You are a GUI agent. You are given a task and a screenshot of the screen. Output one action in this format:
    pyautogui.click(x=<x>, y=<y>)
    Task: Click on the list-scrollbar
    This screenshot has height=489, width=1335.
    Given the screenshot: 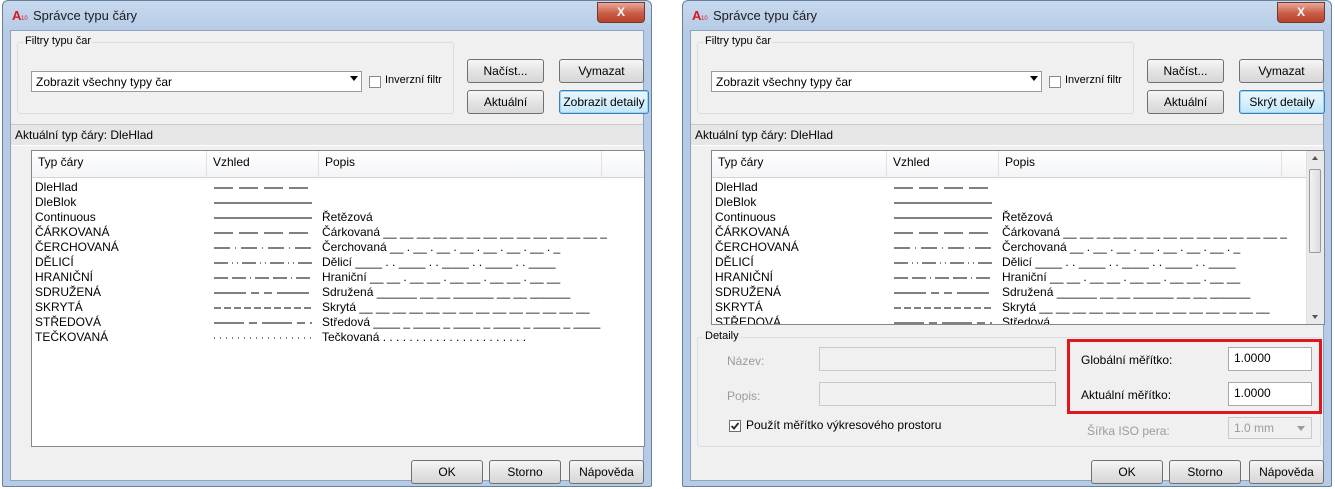 What is the action you would take?
    pyautogui.click(x=1315, y=237)
    